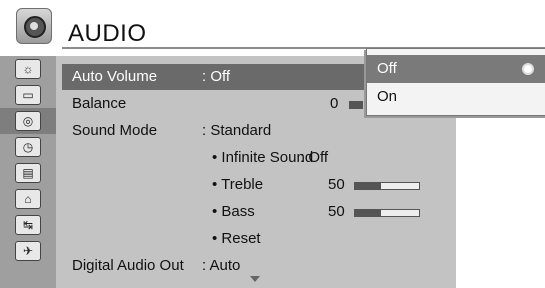  Describe the element at coordinates (456, 69) in the screenshot. I see `dropdown-option-off: Off` at that location.